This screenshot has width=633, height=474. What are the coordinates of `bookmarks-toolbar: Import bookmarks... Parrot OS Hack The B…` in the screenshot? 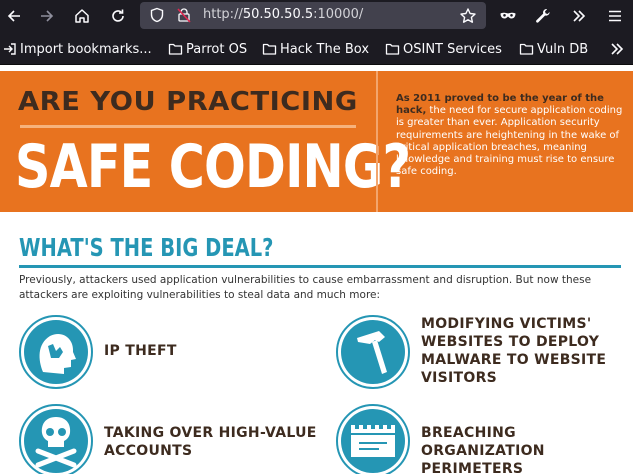 It's located at (316, 48).